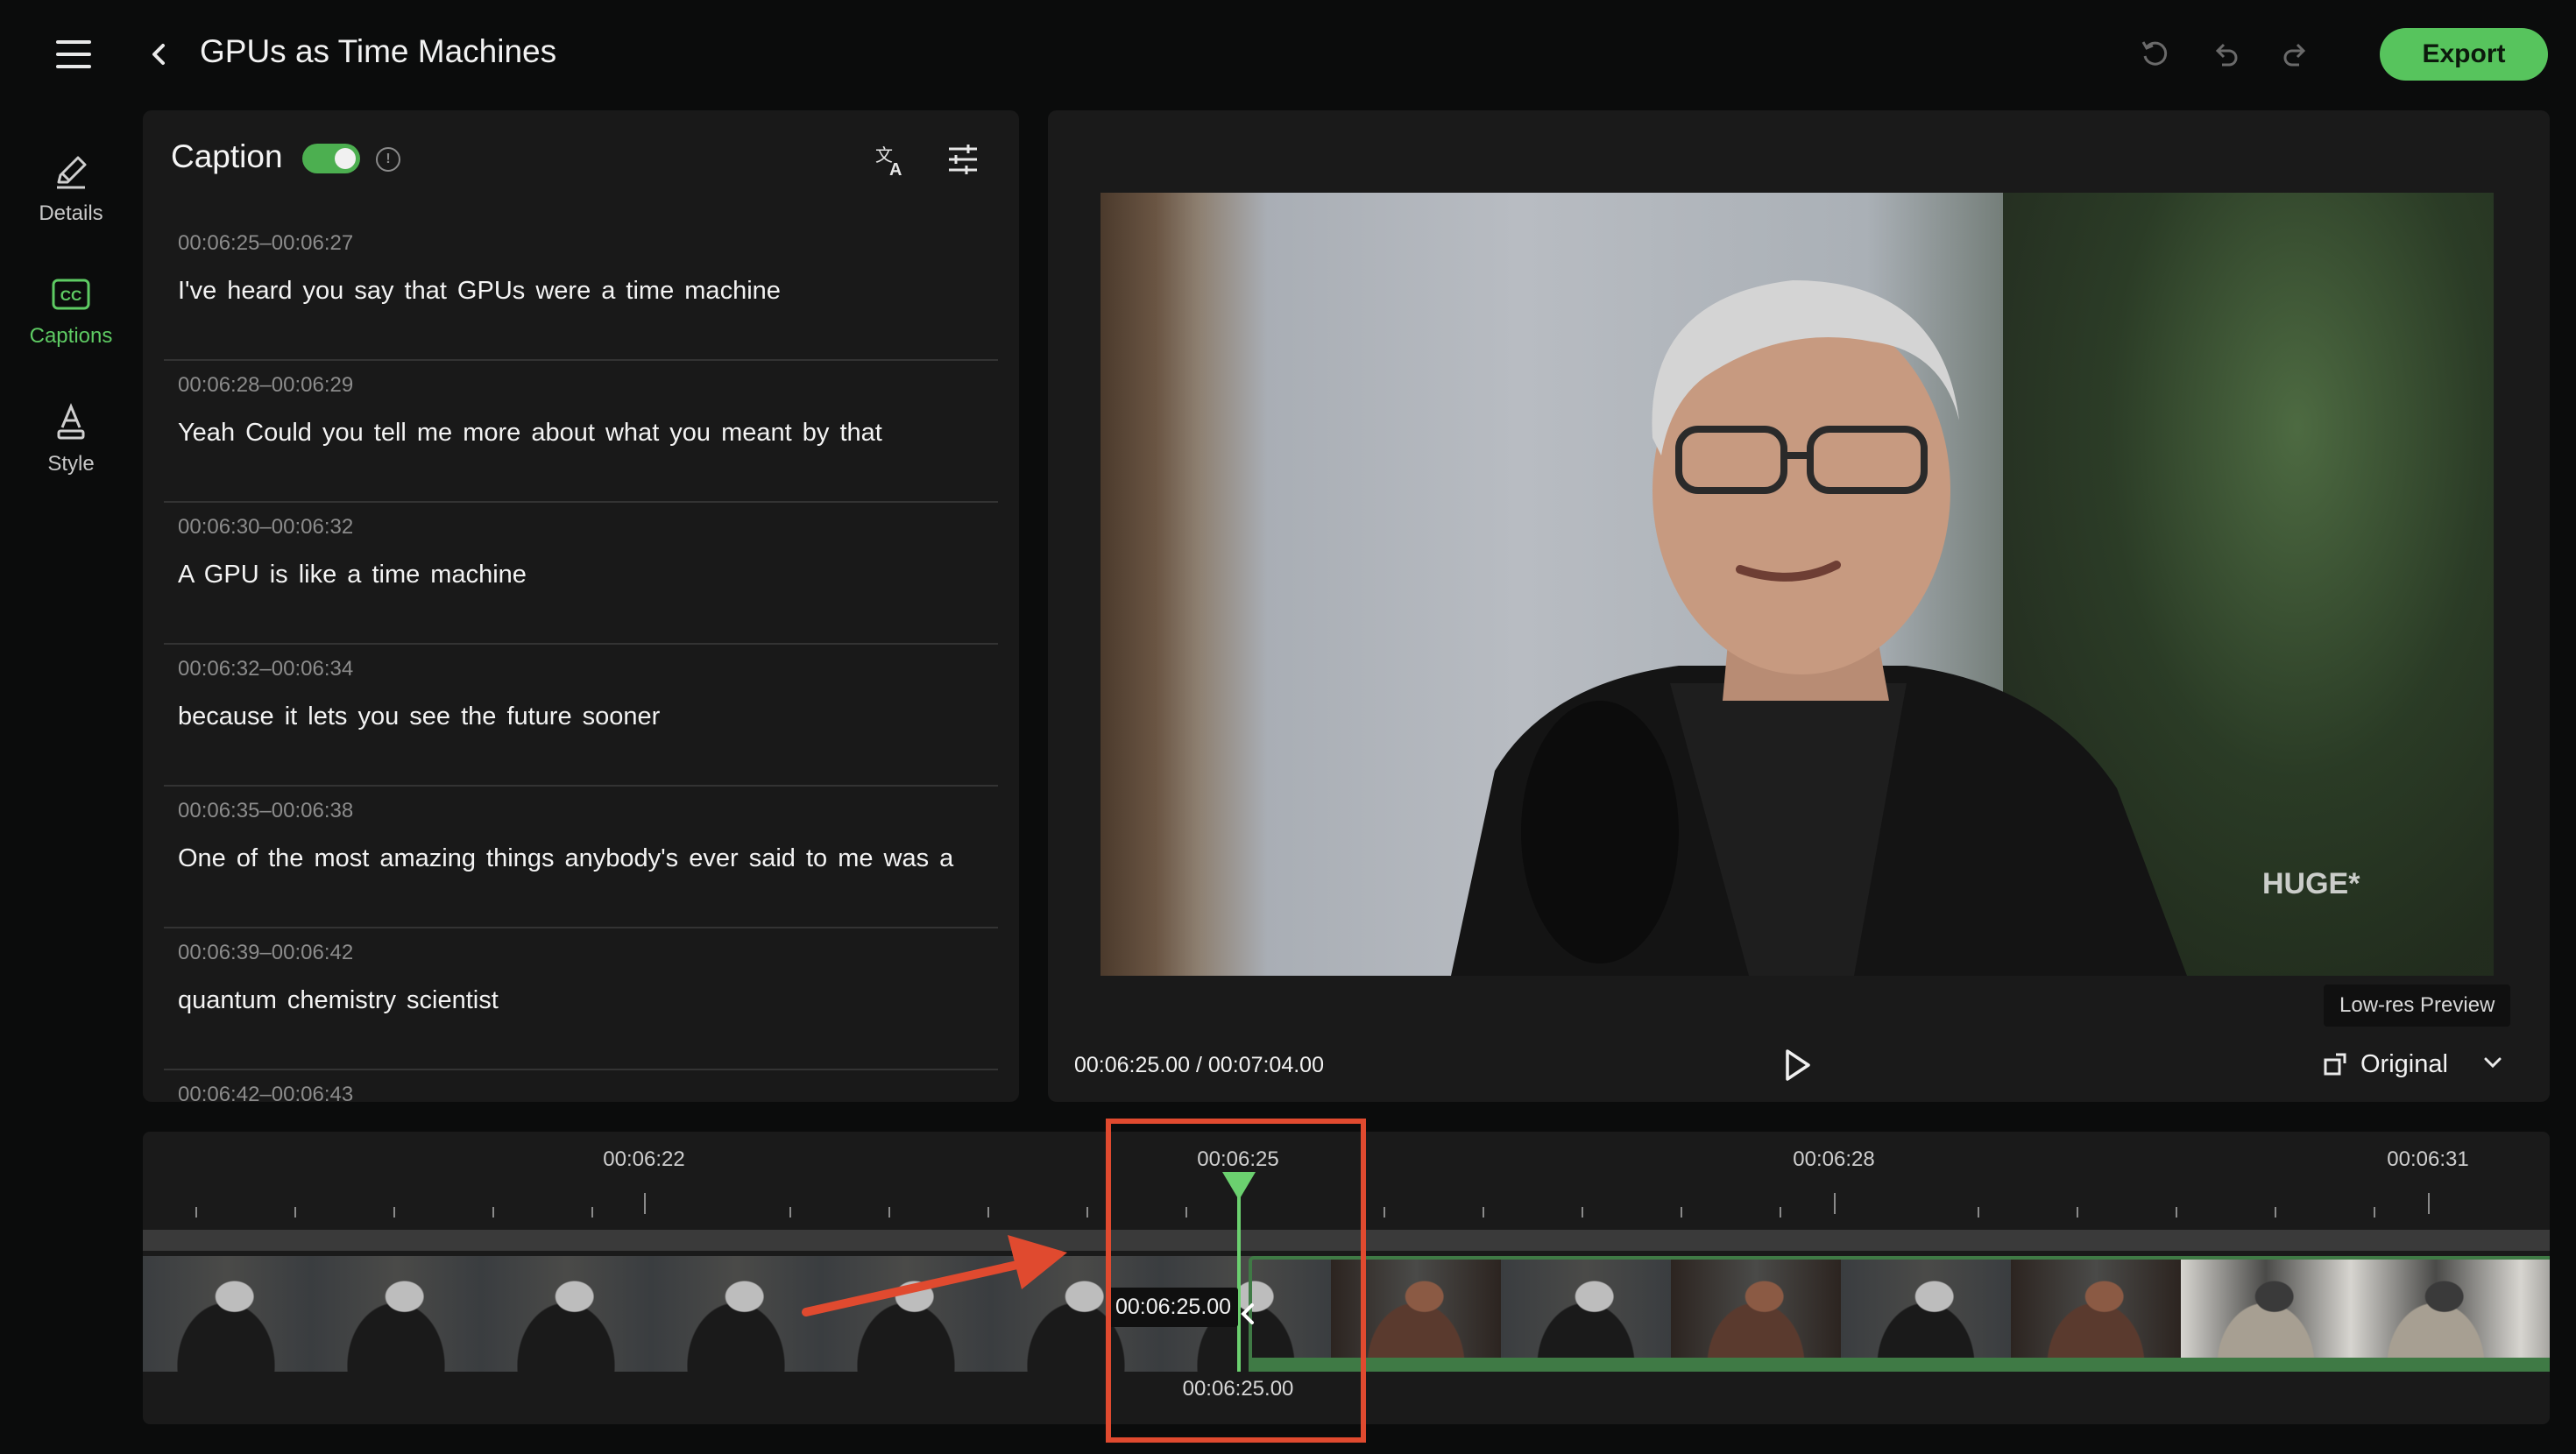 This screenshot has height=1454, width=2576. Describe the element at coordinates (331, 158) in the screenshot. I see `caption-toggle` at that location.